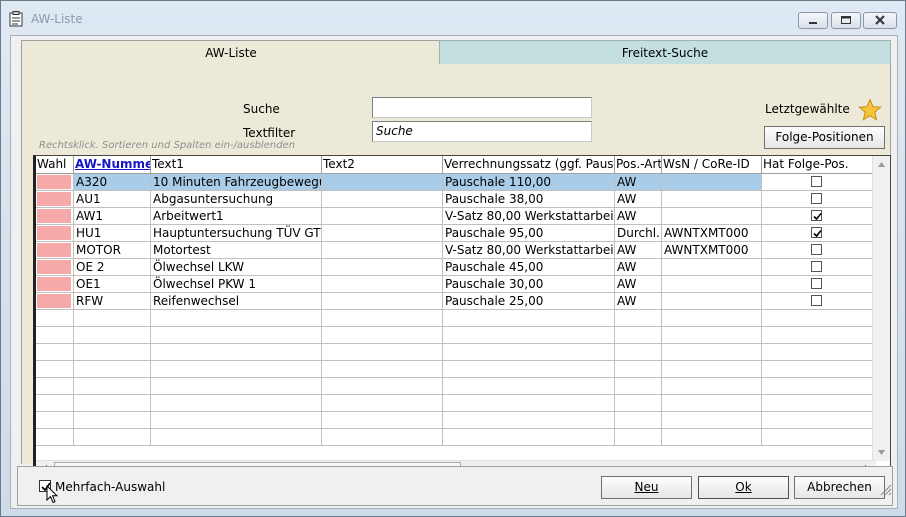 This screenshot has width=906, height=517. I want to click on maximize-button, so click(846, 20).